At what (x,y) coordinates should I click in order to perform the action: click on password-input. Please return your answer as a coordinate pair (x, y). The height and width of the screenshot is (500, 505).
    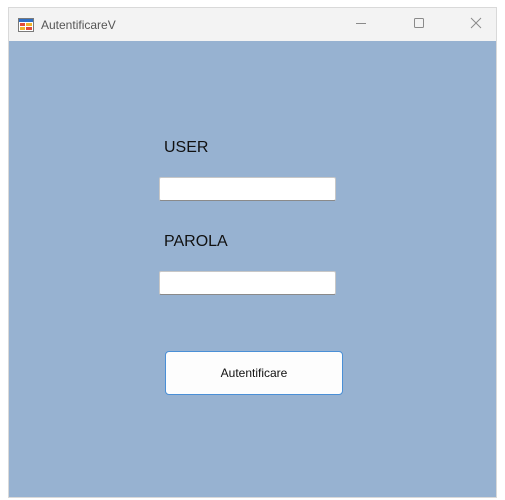
    Looking at the image, I should click on (247, 283).